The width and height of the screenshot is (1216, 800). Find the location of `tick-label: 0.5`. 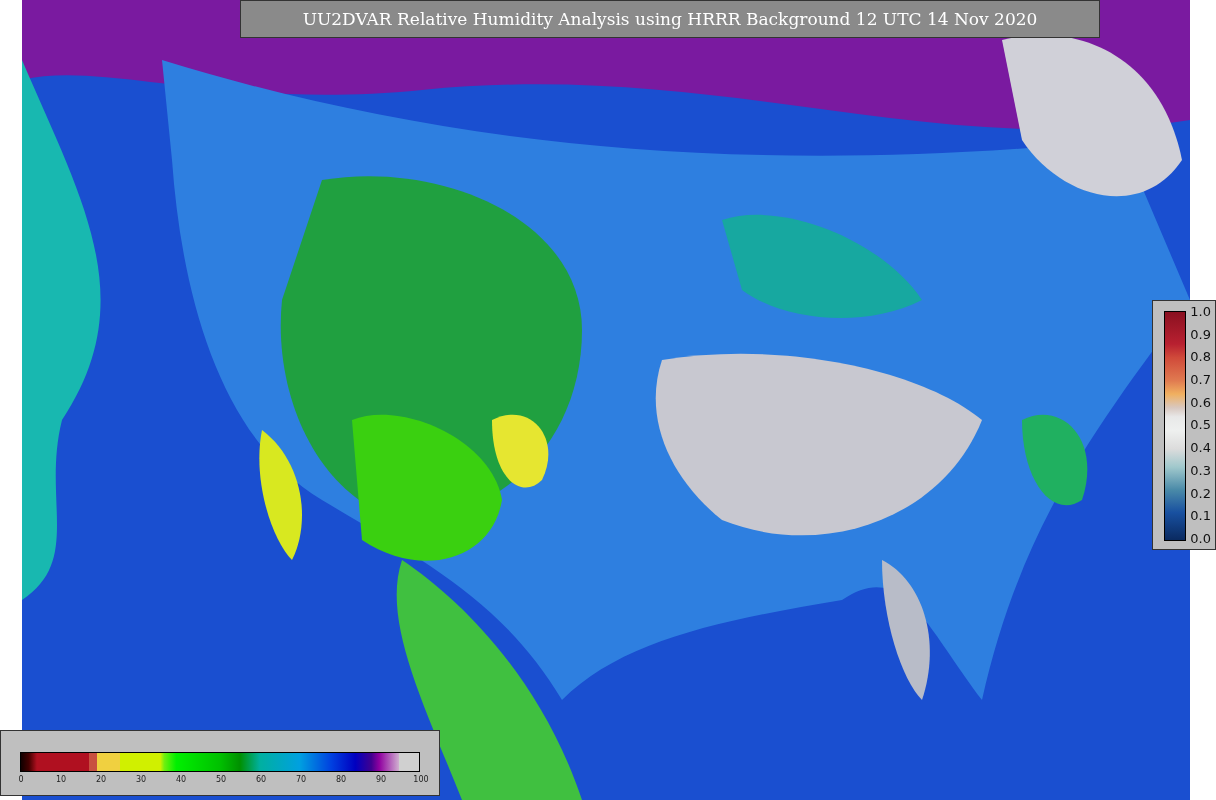

tick-label: 0.5 is located at coordinates (1200, 425).